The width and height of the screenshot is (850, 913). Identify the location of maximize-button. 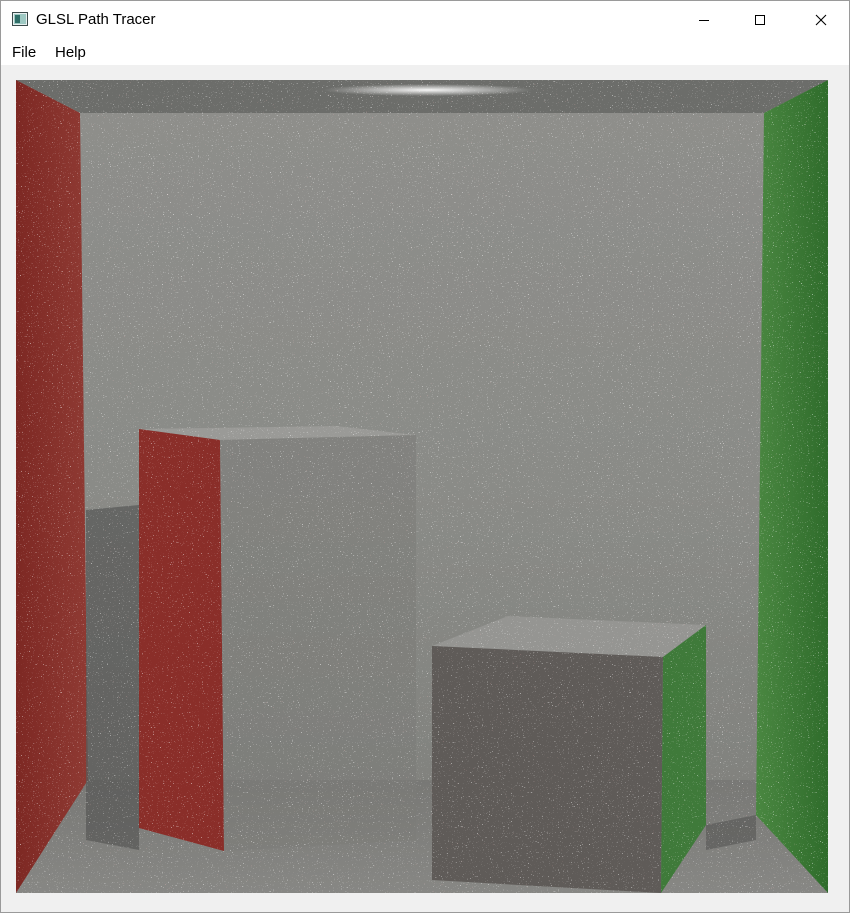
(760, 20).